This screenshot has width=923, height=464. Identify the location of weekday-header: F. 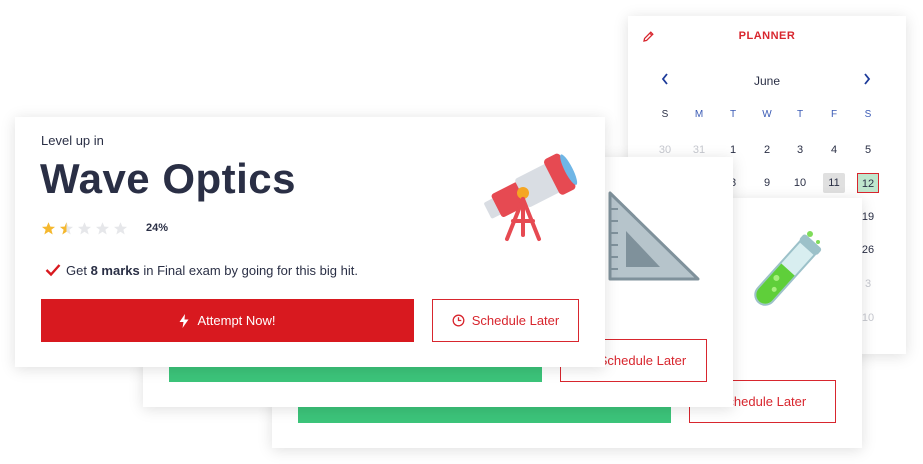
(834, 114).